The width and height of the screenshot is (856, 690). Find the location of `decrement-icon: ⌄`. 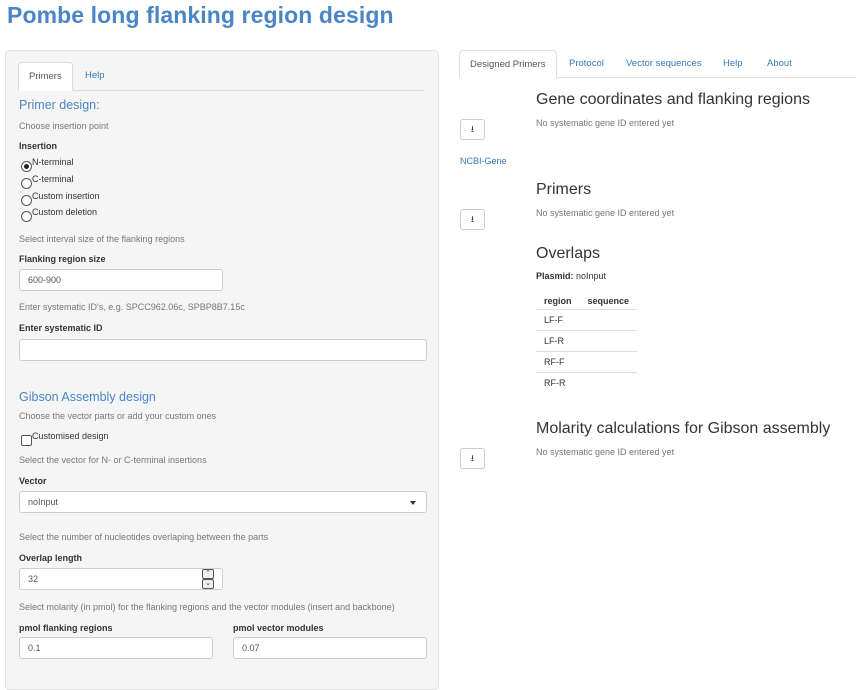

decrement-icon: ⌄ is located at coordinates (208, 584).